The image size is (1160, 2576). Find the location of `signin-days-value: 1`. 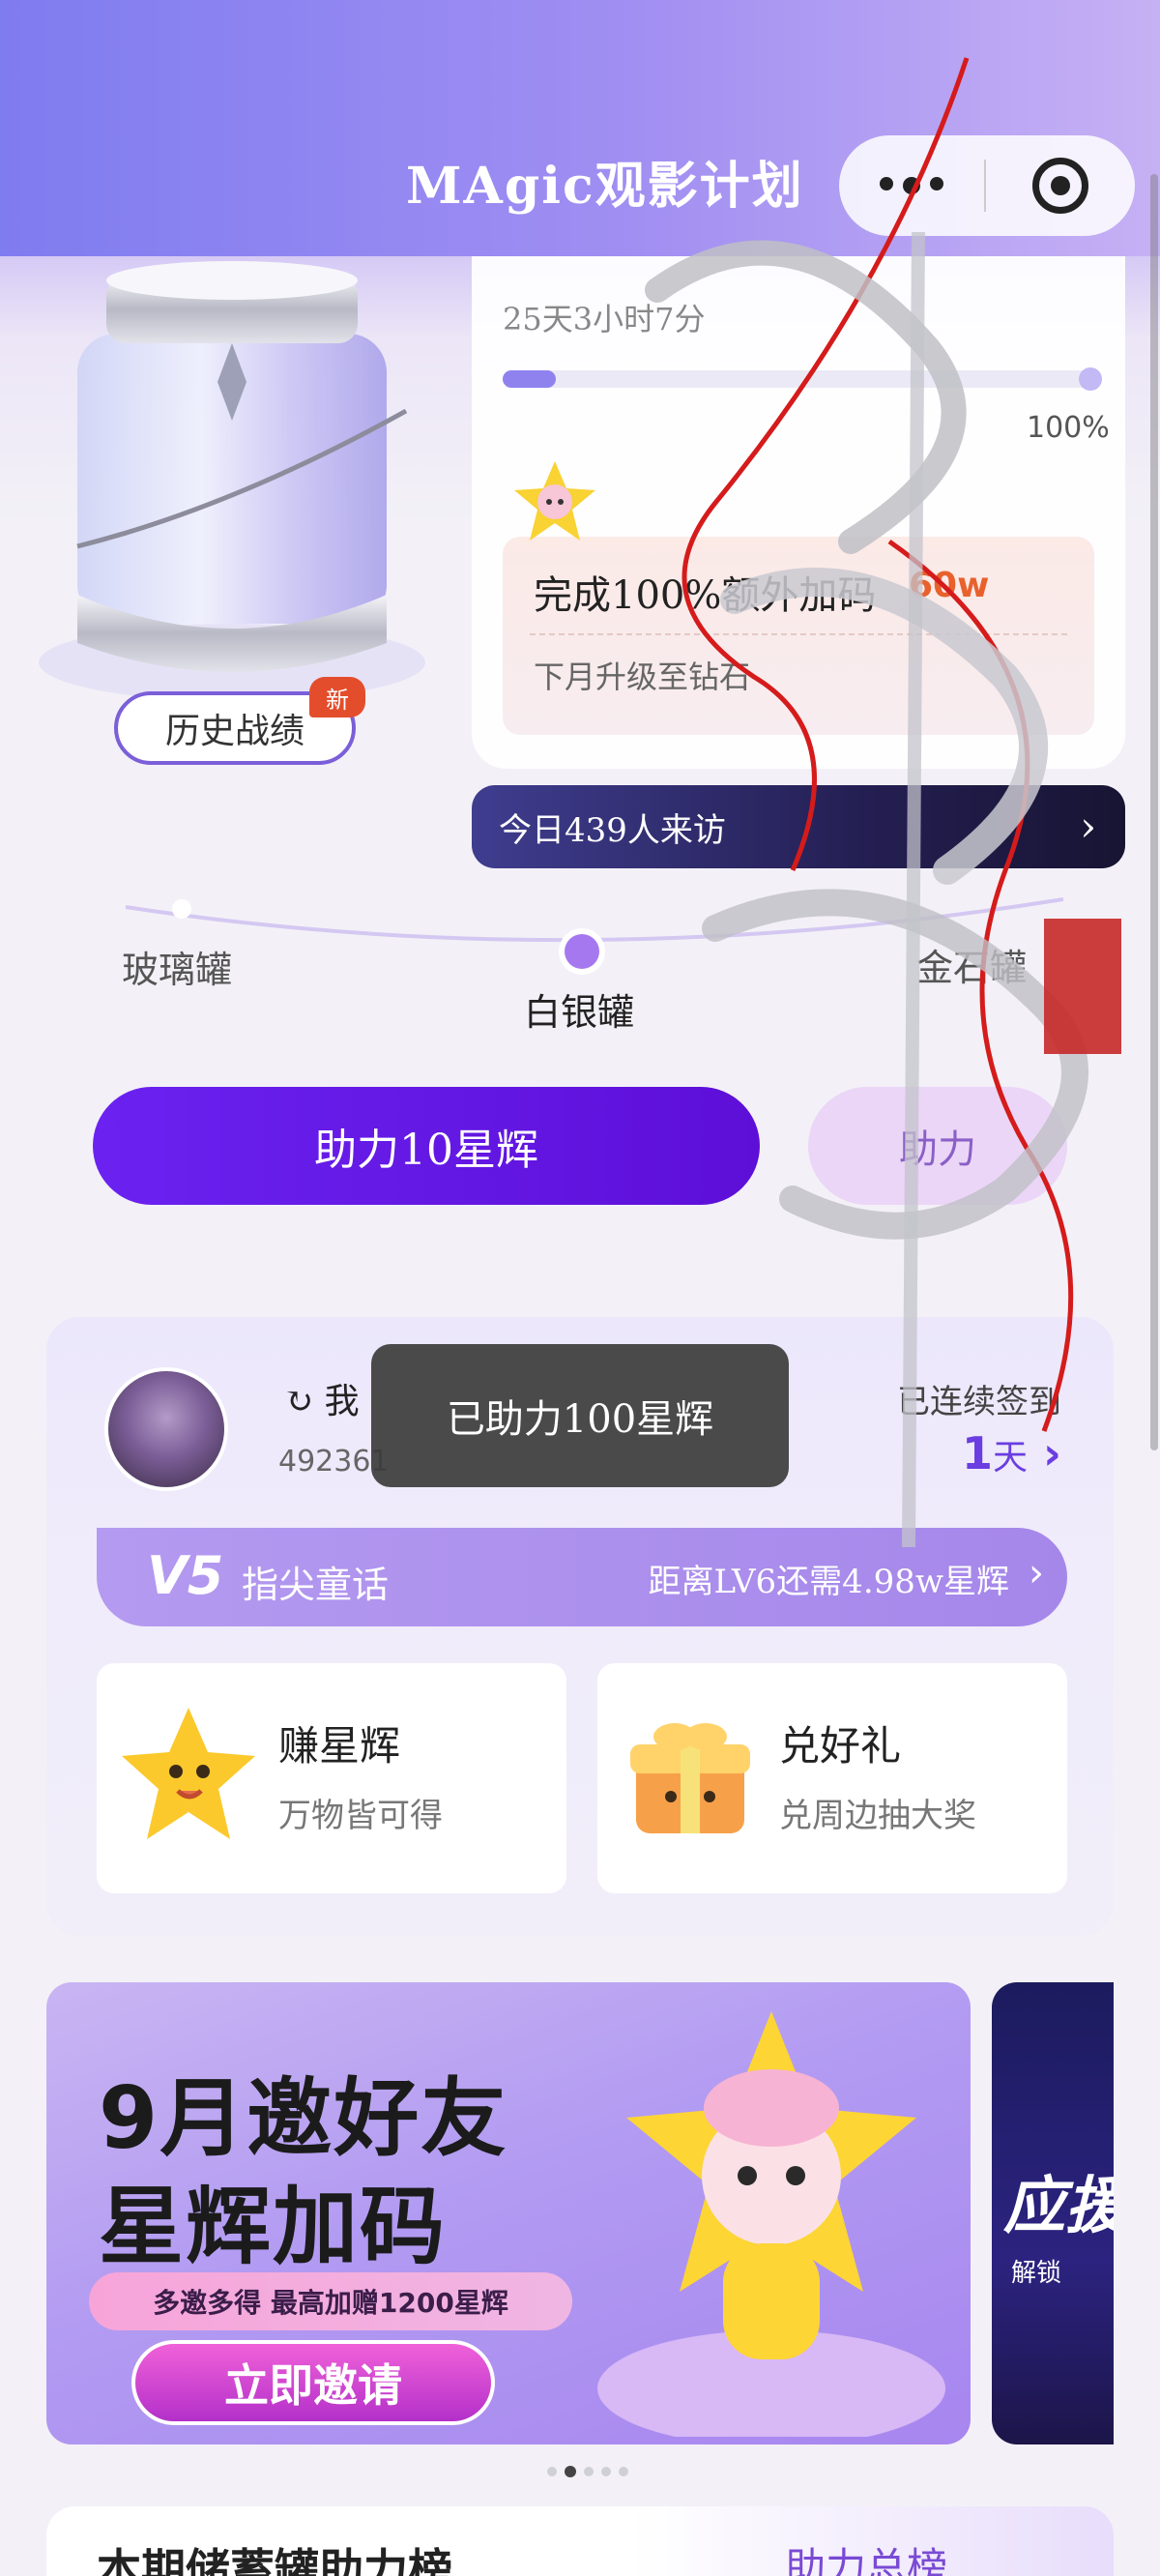

signin-days-value: 1 is located at coordinates (977, 1453).